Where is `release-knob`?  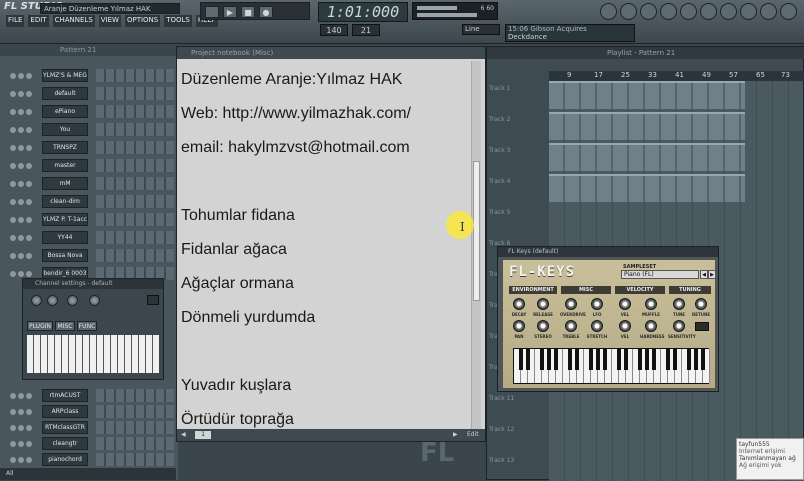
release-knob is located at coordinates (543, 304).